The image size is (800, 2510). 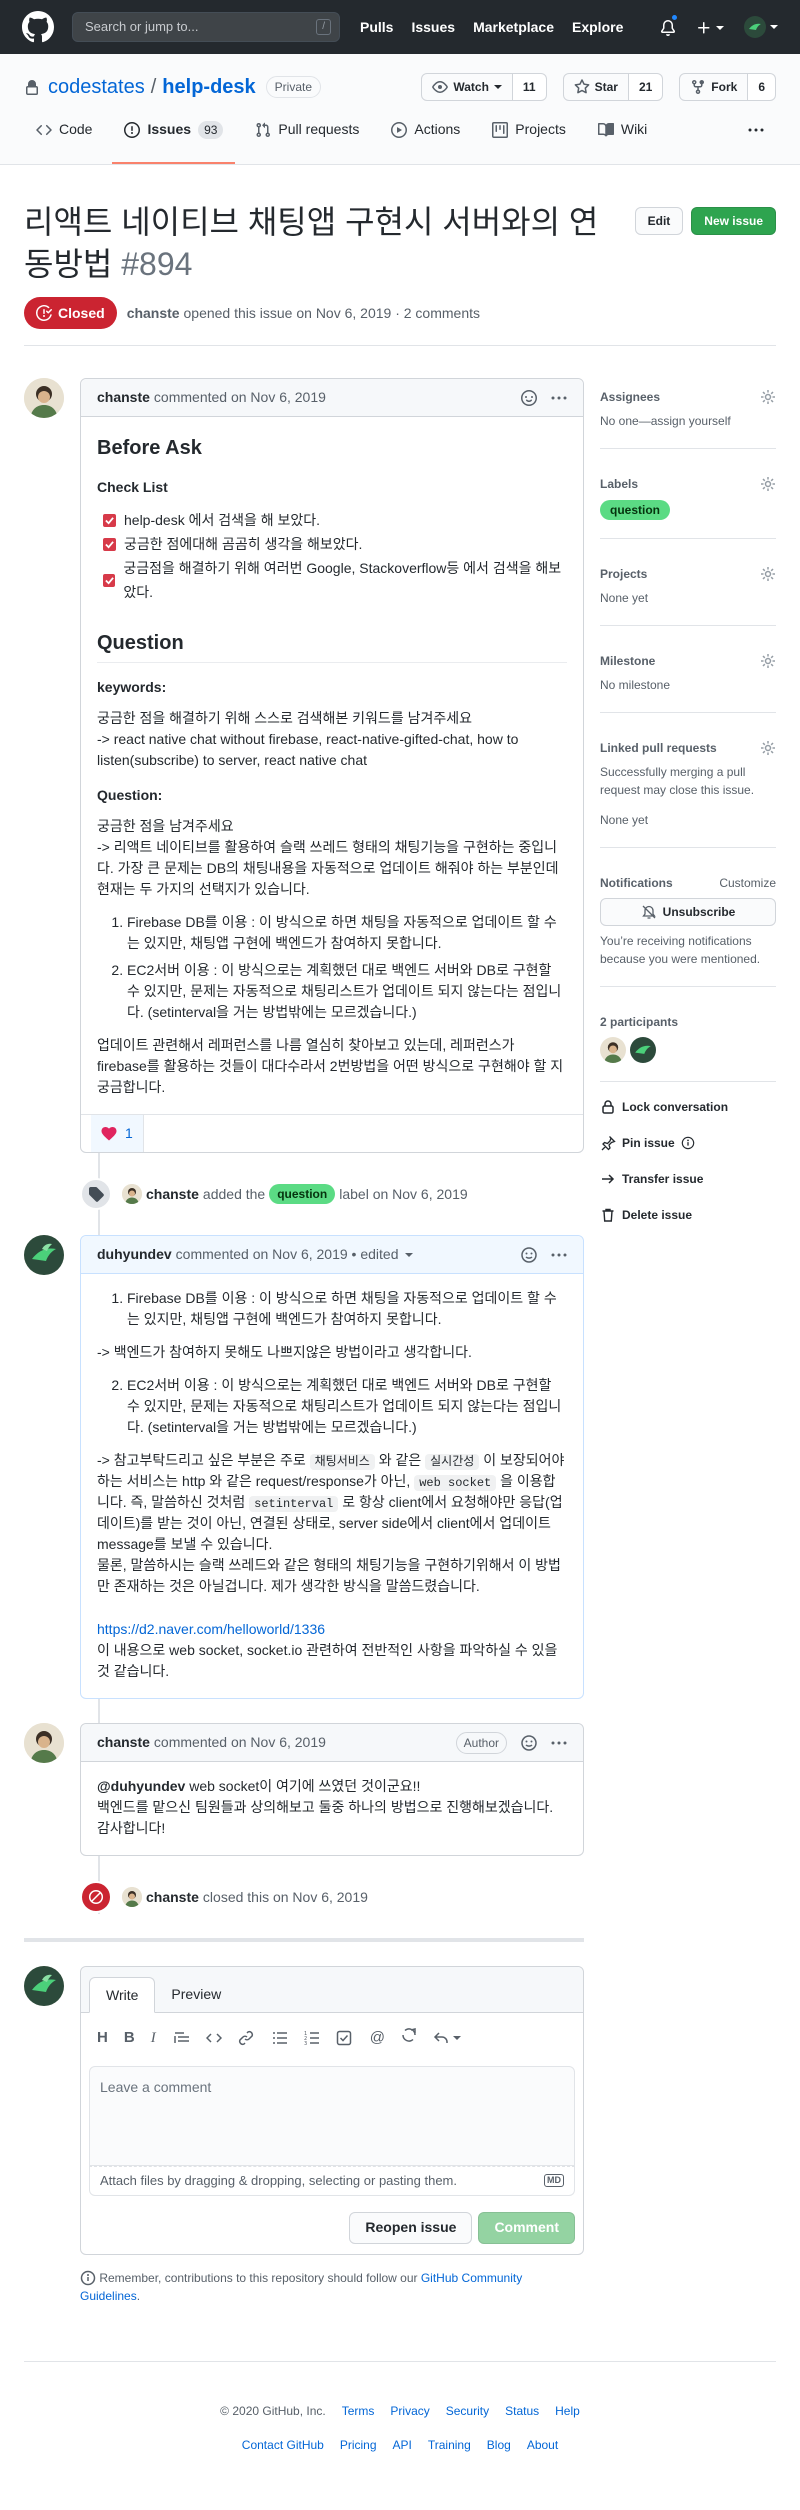 What do you see at coordinates (408, 1255) in the screenshot?
I see `edited-chevron-down-icon` at bounding box center [408, 1255].